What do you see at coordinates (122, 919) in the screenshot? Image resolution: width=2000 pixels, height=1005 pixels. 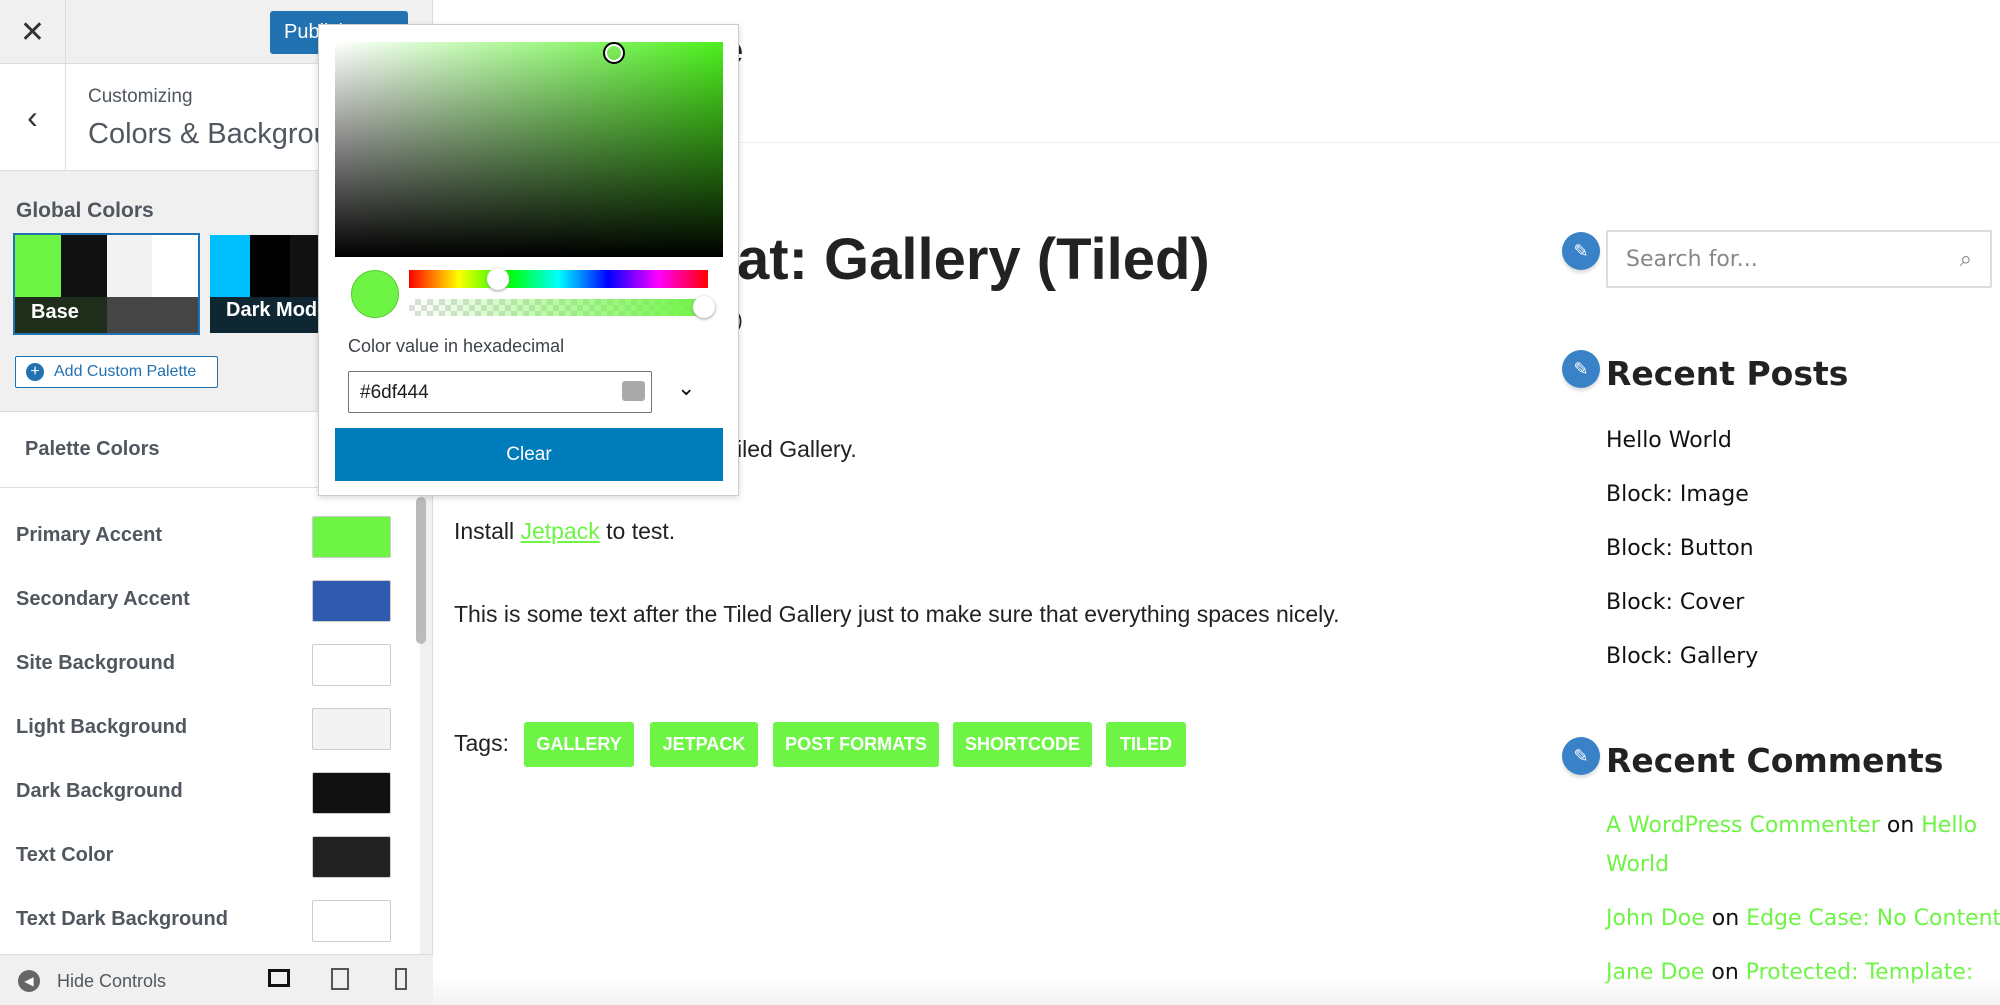 I see `palette-color-label: Text Dark Background` at bounding box center [122, 919].